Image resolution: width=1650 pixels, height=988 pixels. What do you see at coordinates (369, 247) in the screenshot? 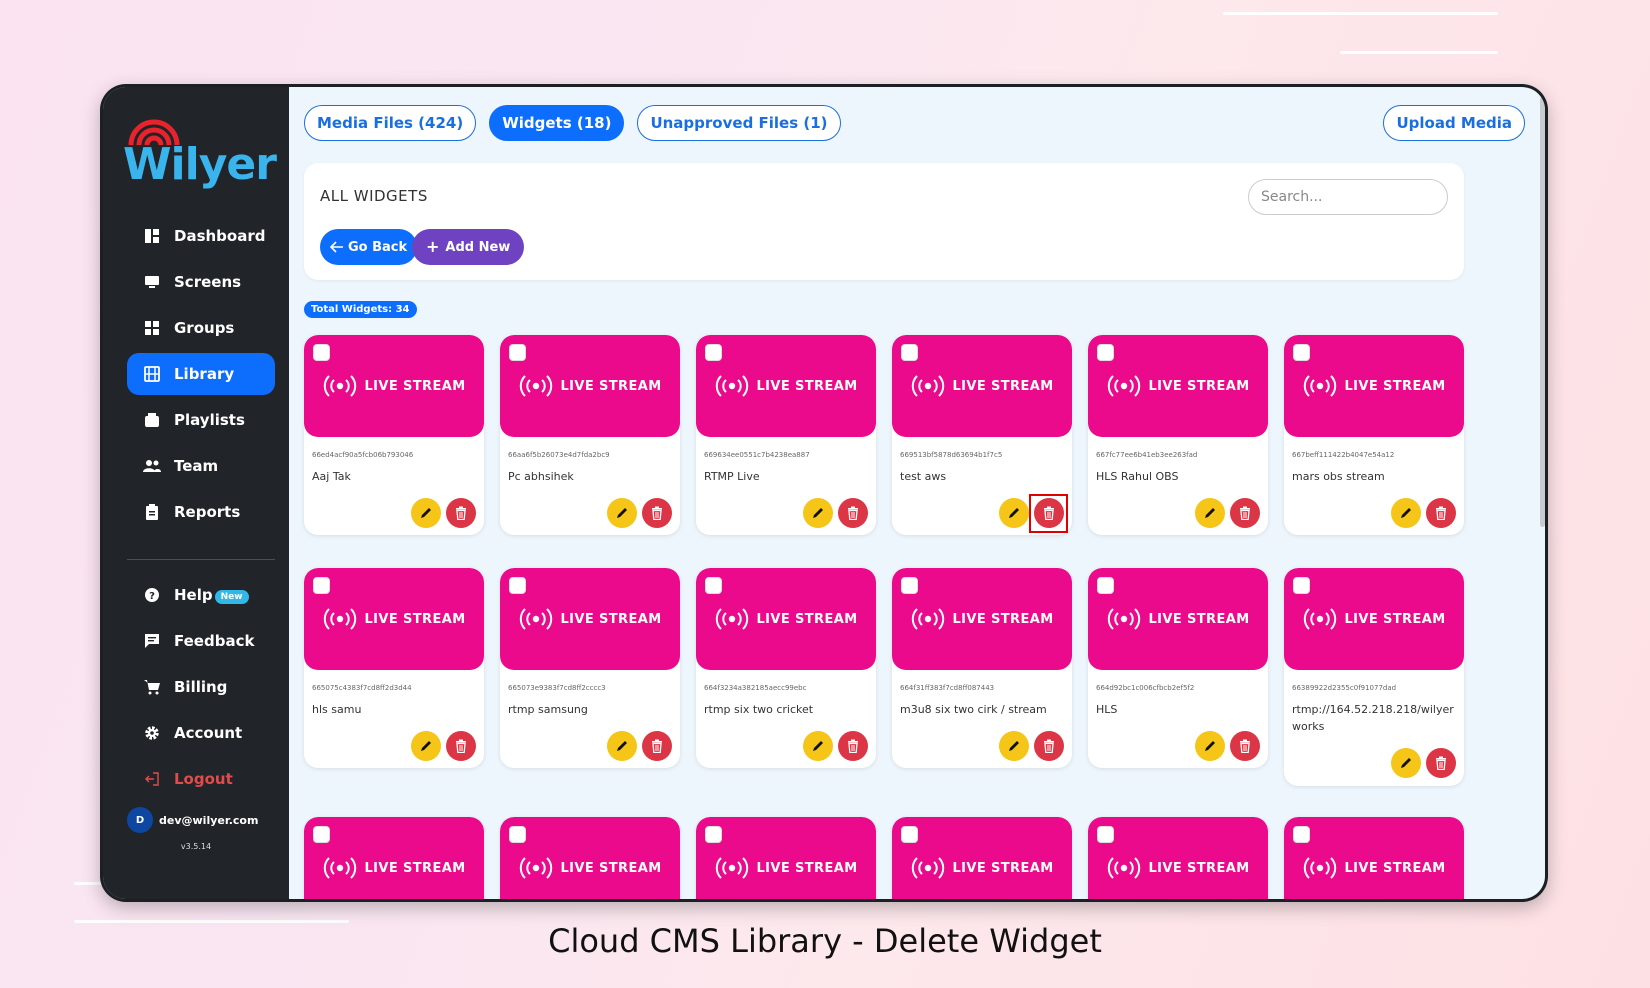
I see `go-back-button: Go Back` at bounding box center [369, 247].